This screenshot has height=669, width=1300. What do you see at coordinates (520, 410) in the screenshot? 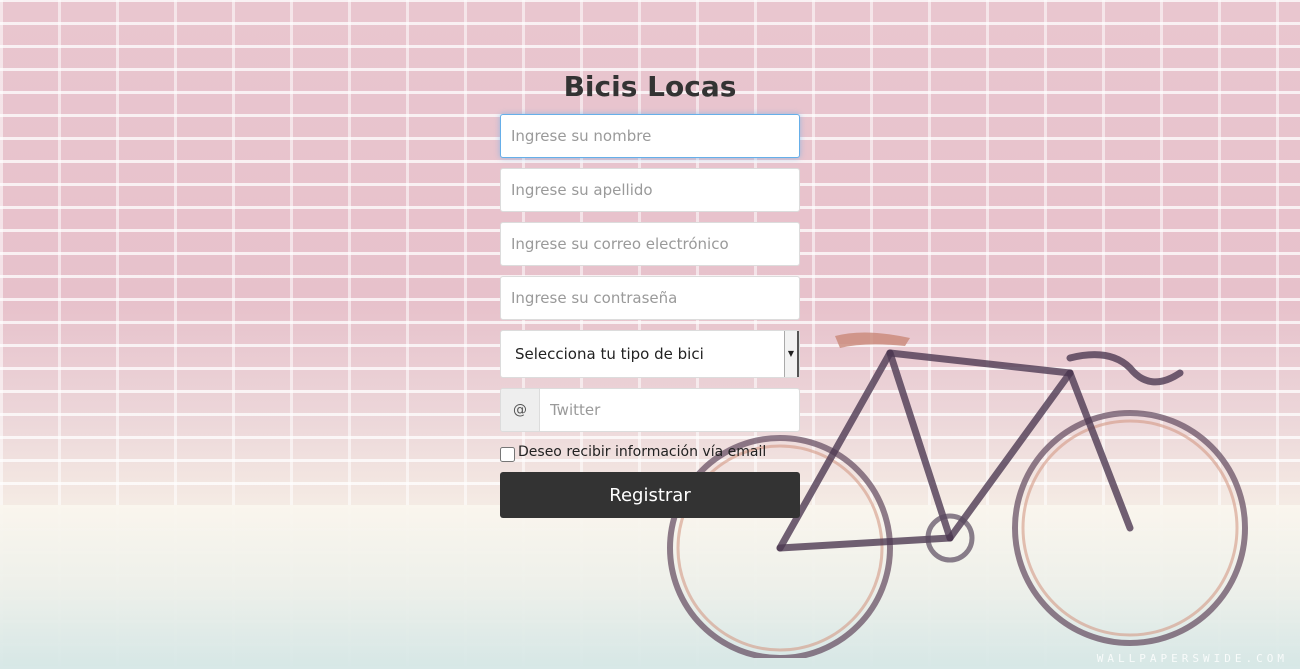
I see `at-sign-addon: @` at bounding box center [520, 410].